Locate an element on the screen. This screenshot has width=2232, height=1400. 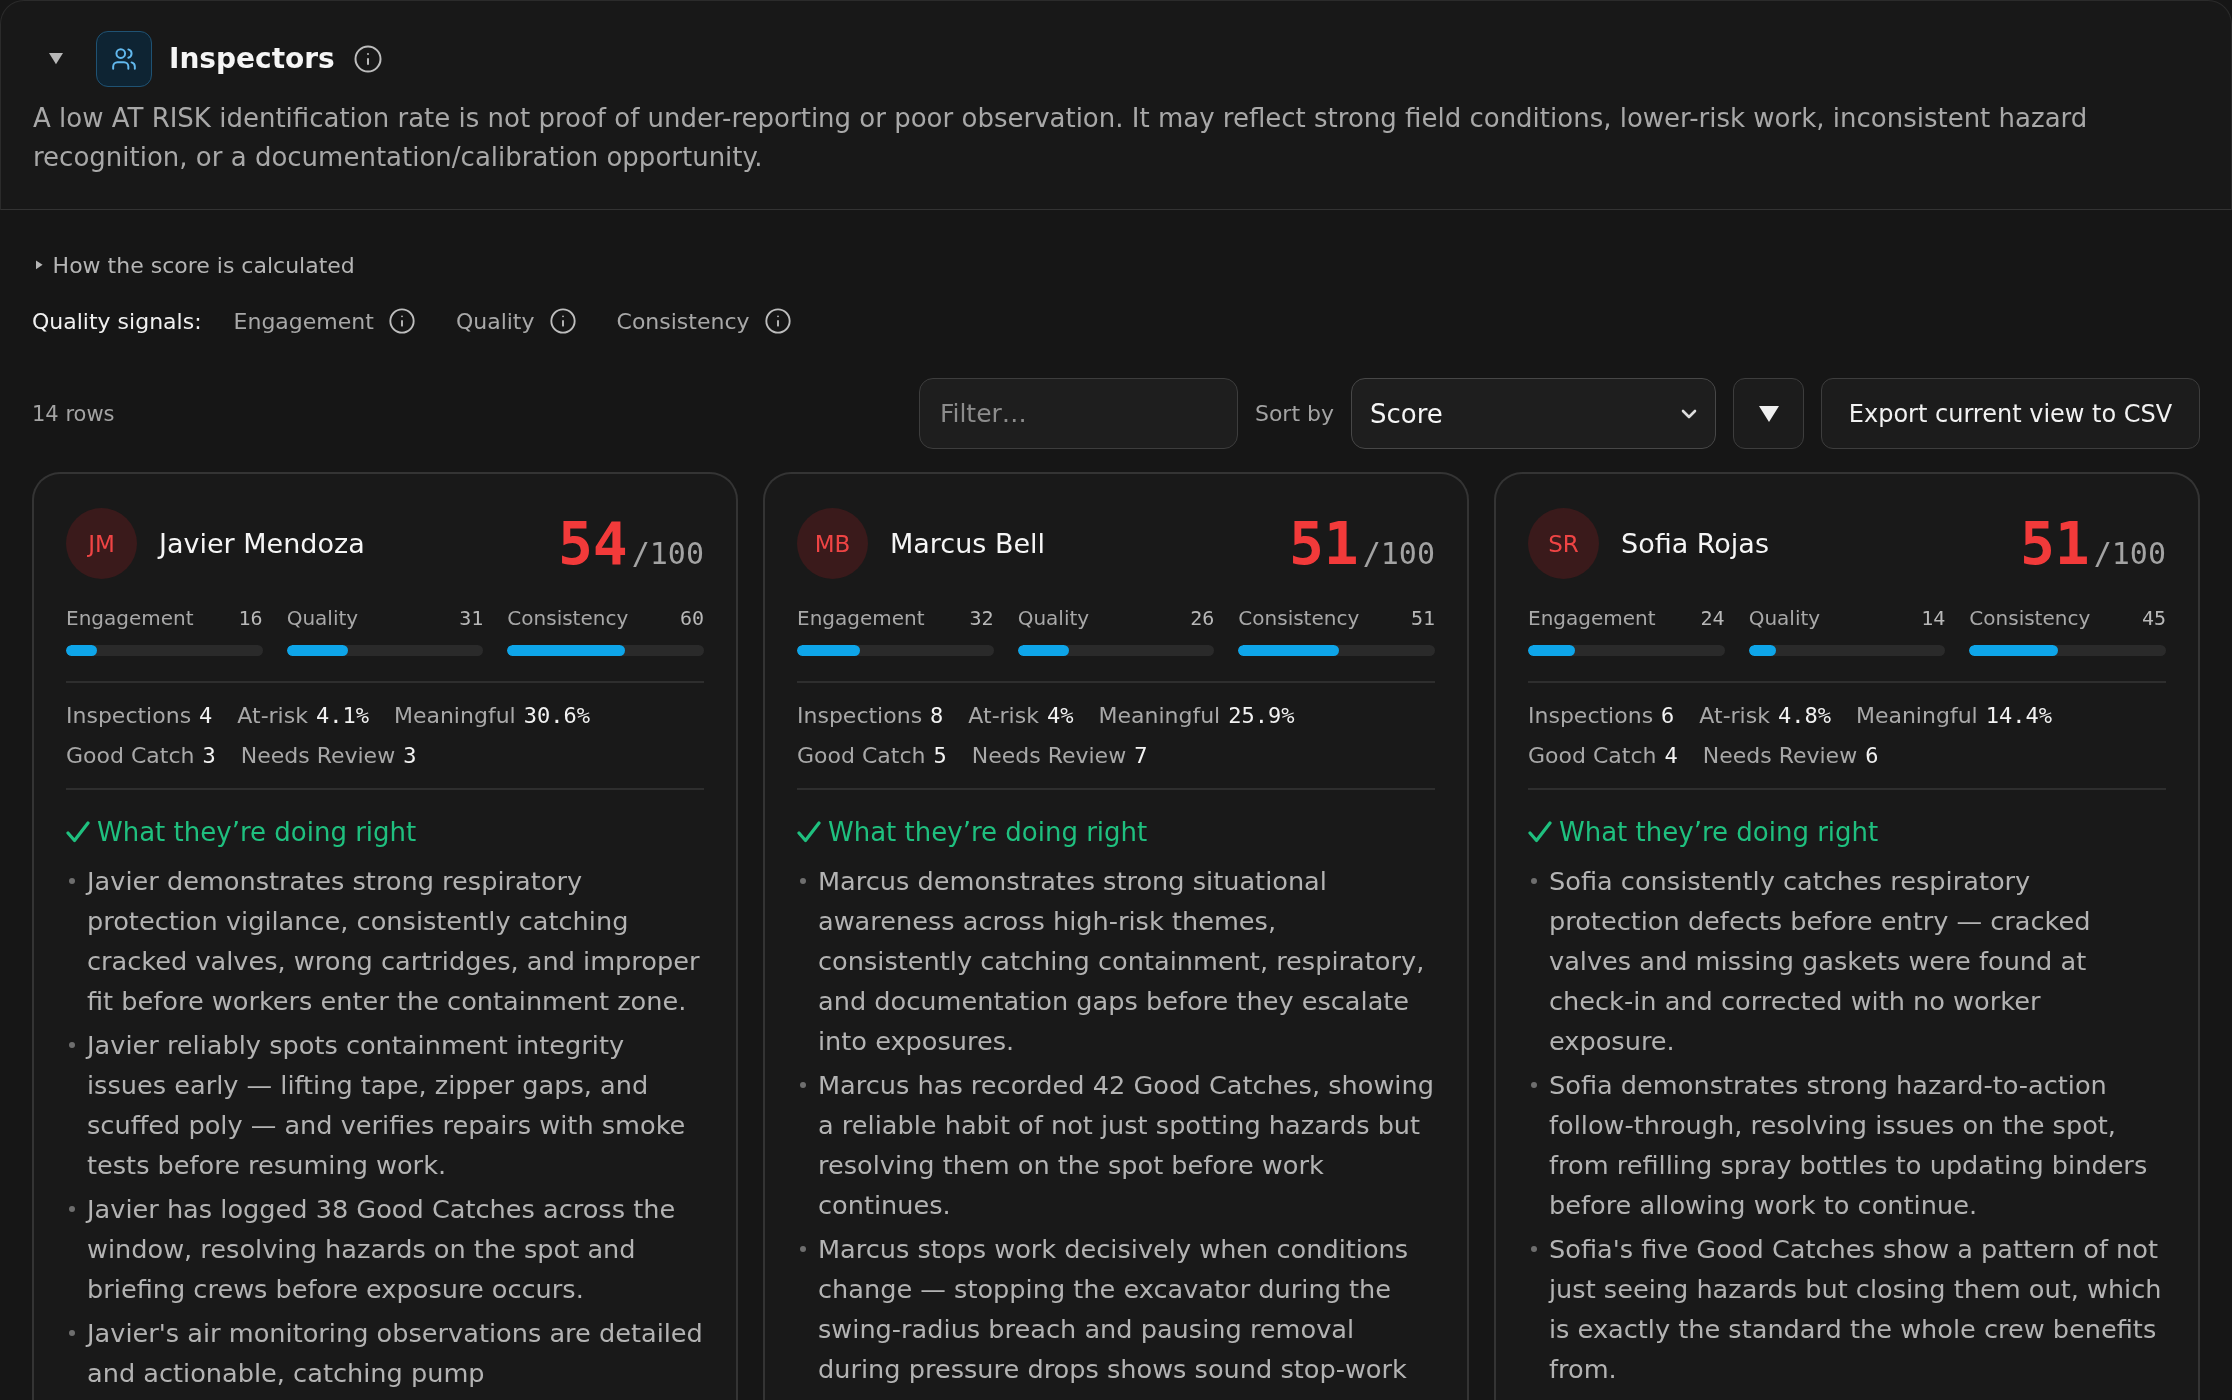
stat-value: 4% is located at coordinates (1060, 716).